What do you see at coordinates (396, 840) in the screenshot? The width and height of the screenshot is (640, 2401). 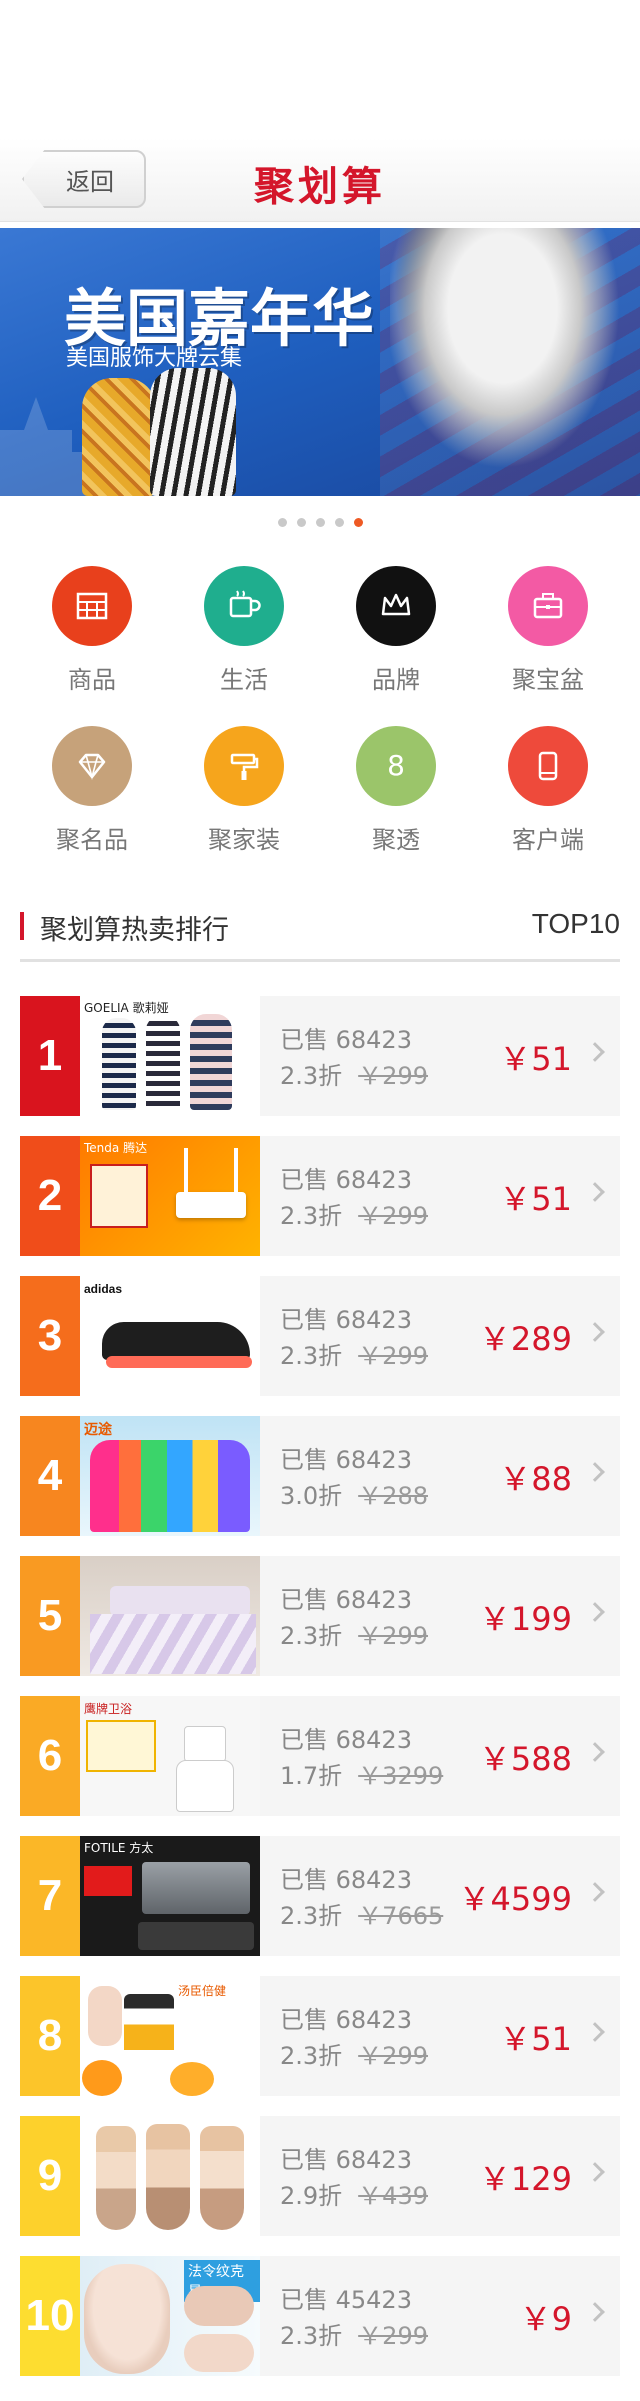 I see `category-label: 聚透` at bounding box center [396, 840].